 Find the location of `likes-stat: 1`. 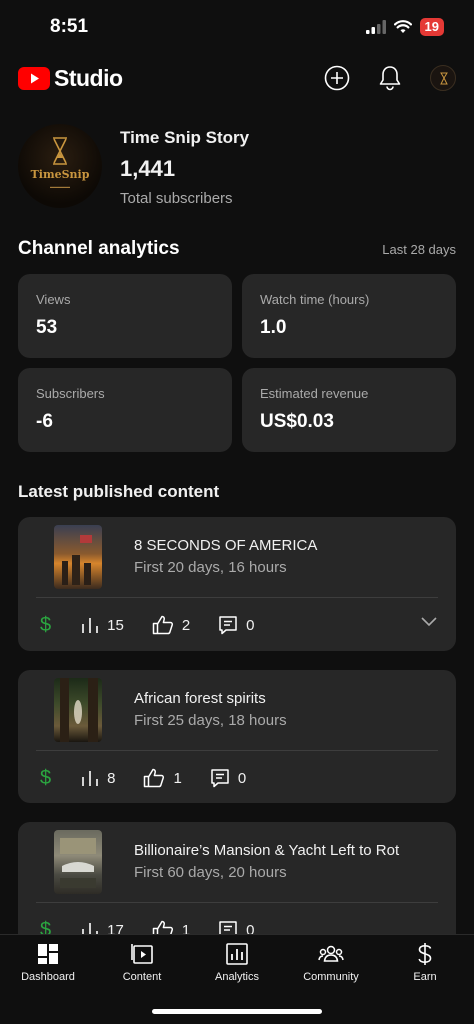

likes-stat: 1 is located at coordinates (162, 778).